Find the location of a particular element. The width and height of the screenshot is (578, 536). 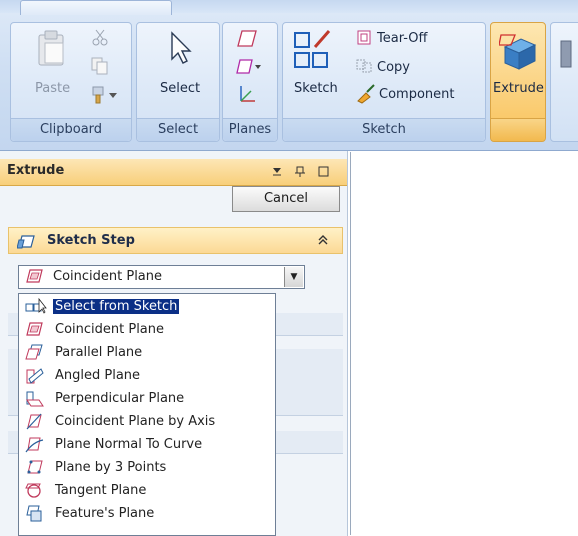

cancel-button: Cancel is located at coordinates (286, 199).